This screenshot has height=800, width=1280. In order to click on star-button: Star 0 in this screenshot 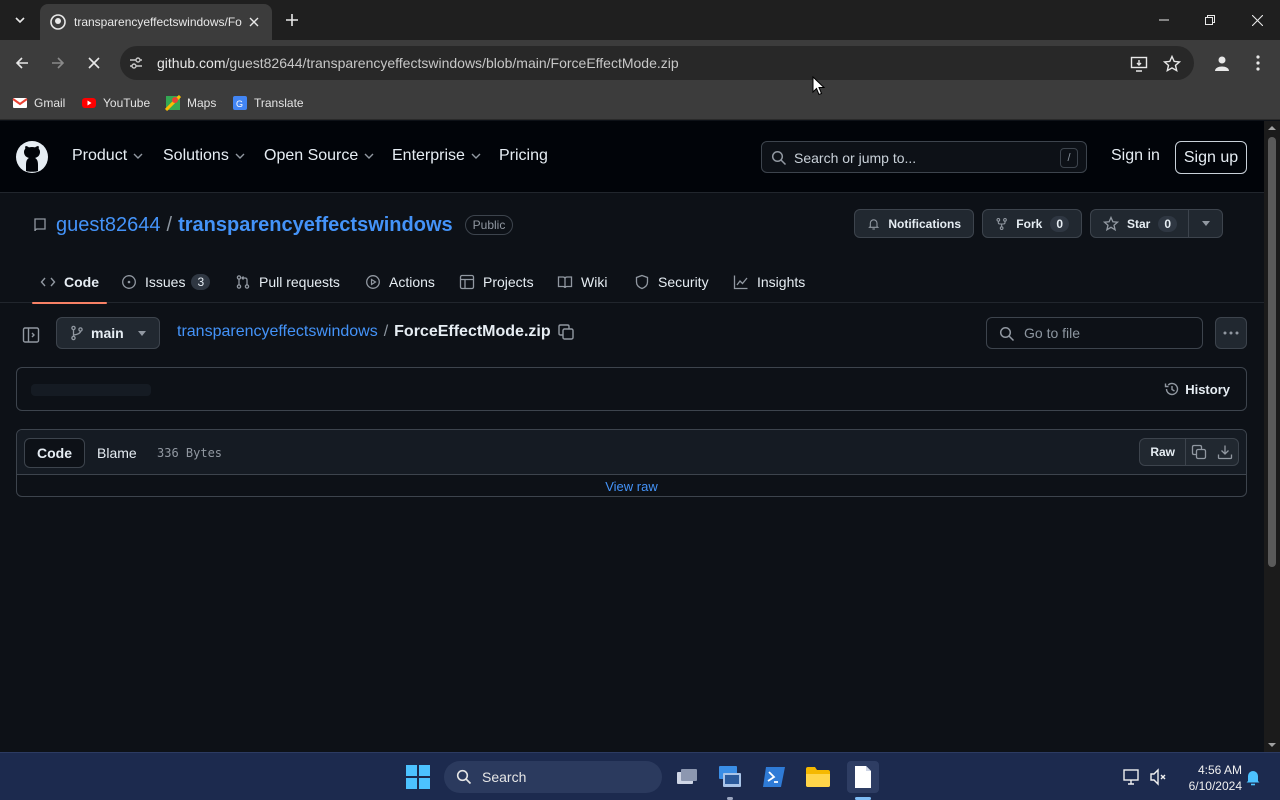, I will do `click(1156, 223)`.